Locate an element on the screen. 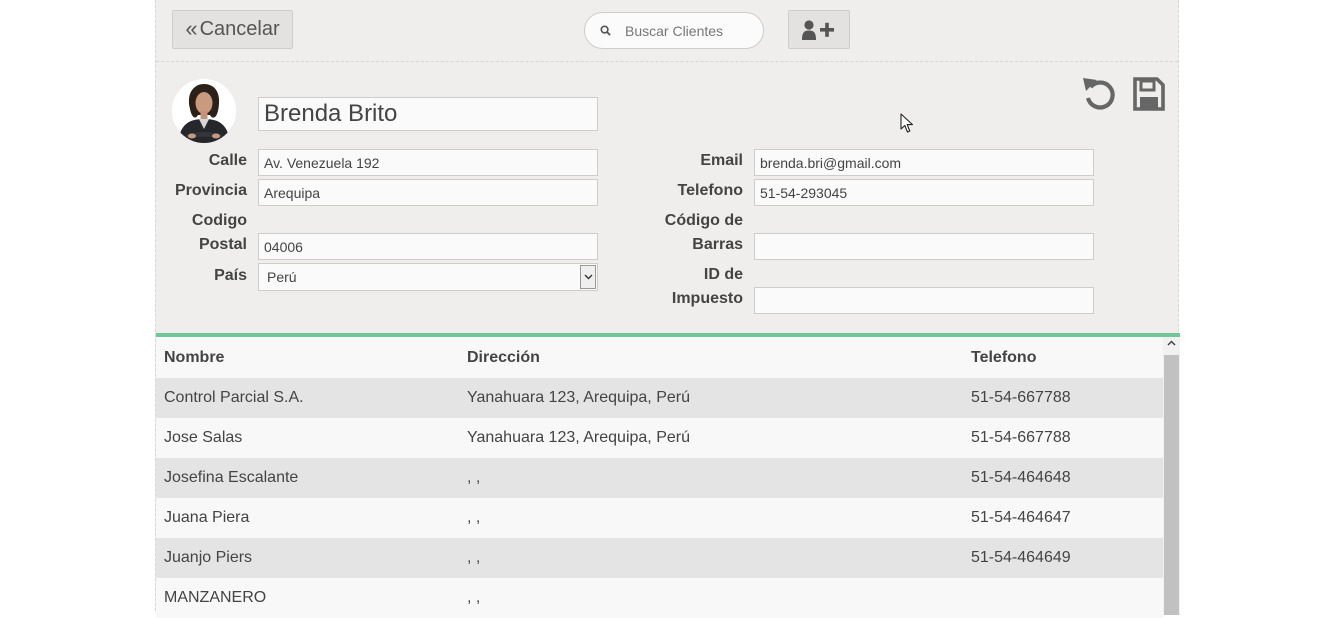  add-user-icon is located at coordinates (818, 29).